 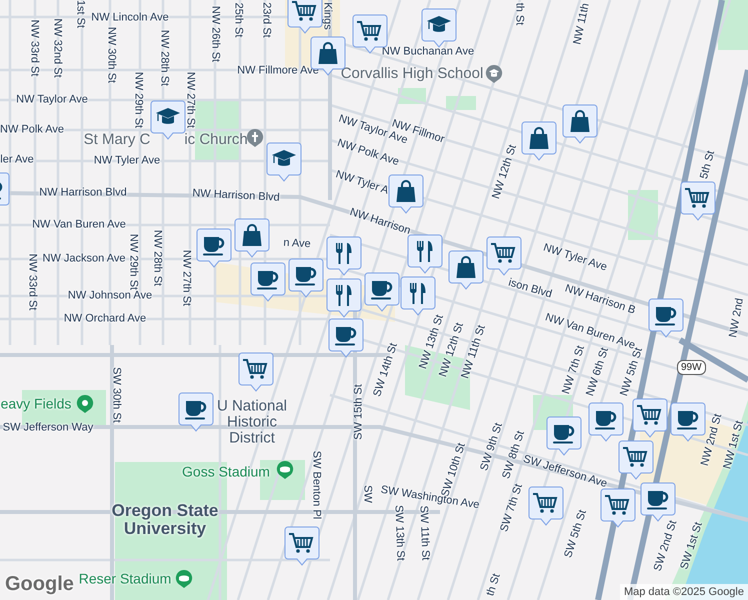 What do you see at coordinates (574, 370) in the screenshot?
I see `street-label: NW 7th St` at bounding box center [574, 370].